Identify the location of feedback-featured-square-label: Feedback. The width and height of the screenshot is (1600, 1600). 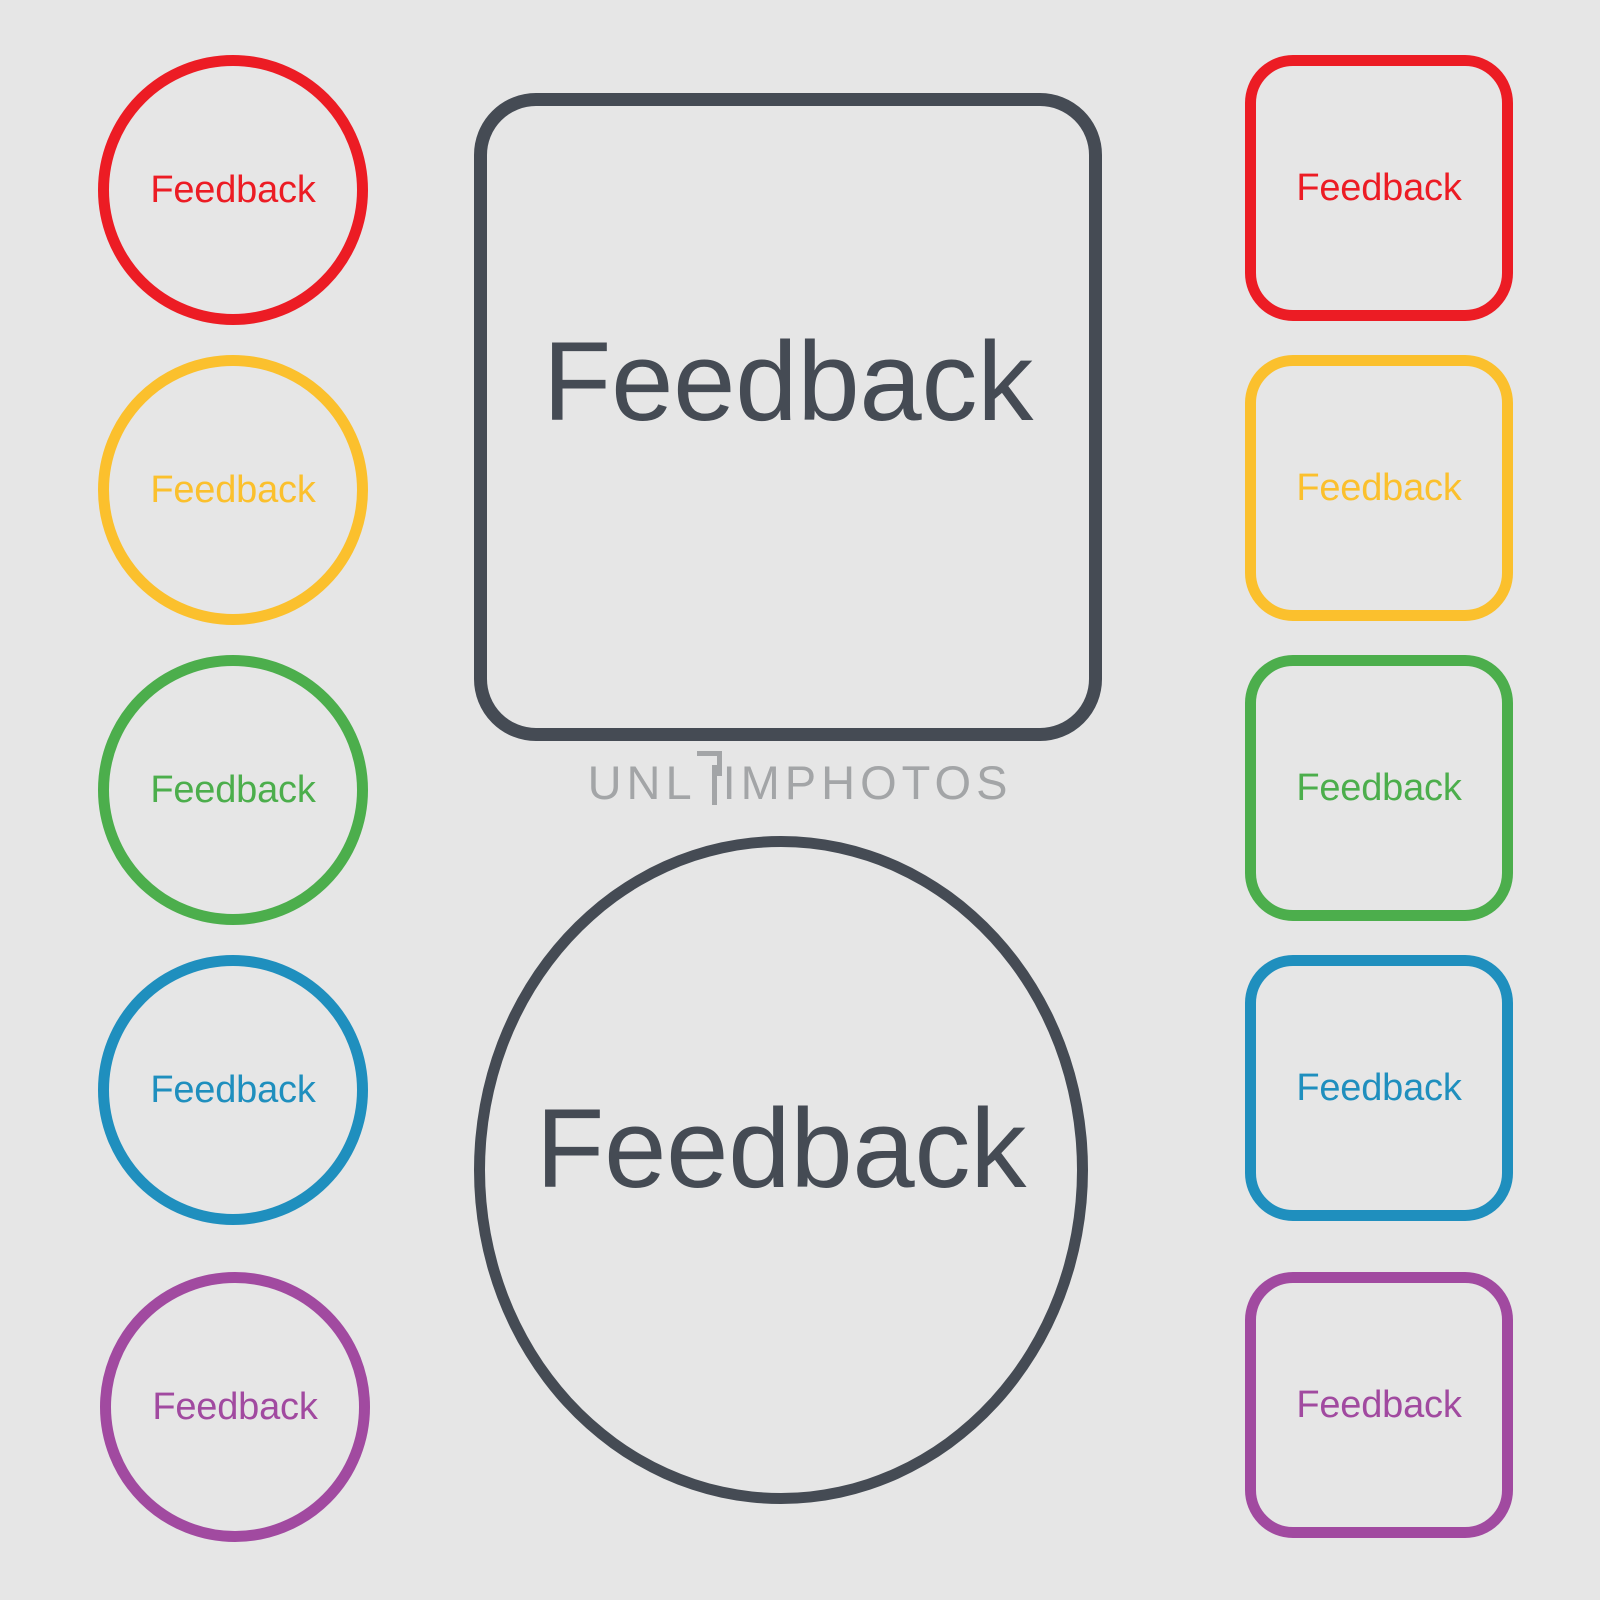
(788, 381).